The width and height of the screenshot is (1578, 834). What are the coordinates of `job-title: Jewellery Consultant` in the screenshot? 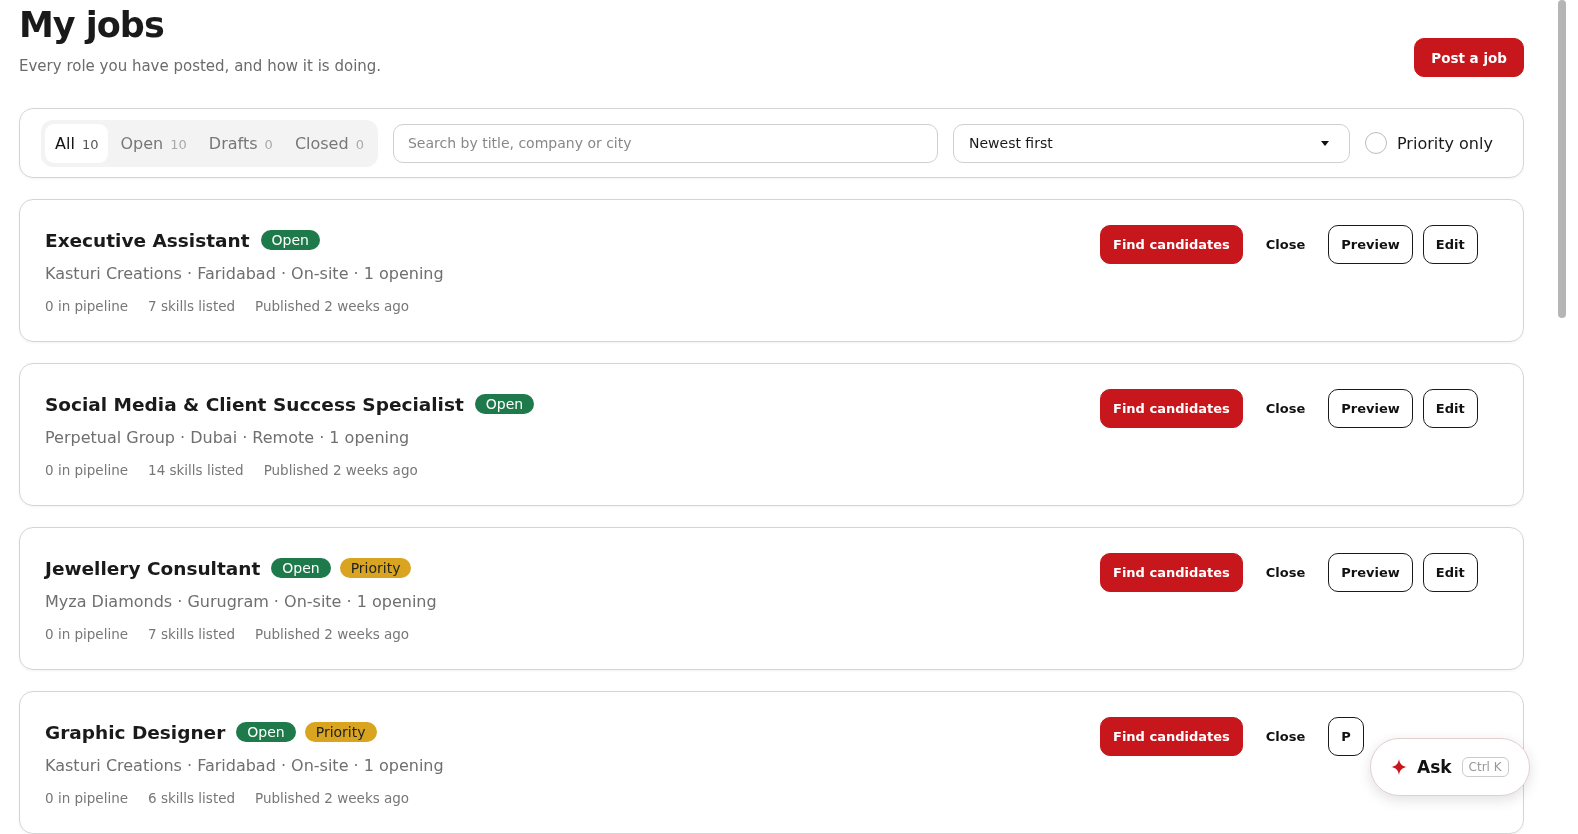 It's located at (153, 568).